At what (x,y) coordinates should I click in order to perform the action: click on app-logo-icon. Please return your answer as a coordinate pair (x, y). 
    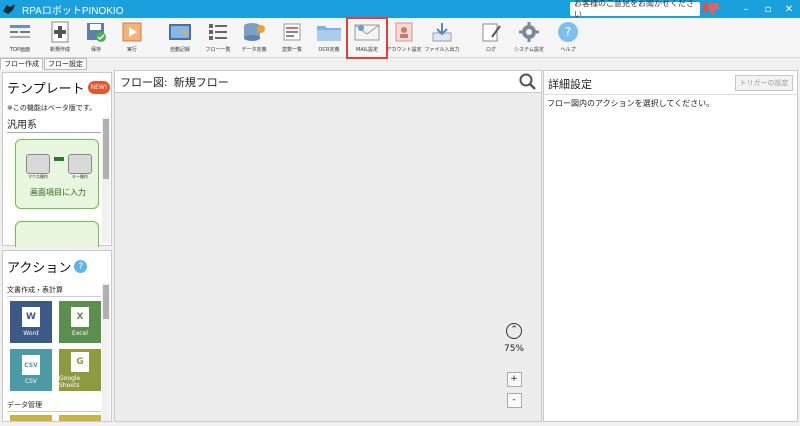
    Looking at the image, I should click on (9, 9).